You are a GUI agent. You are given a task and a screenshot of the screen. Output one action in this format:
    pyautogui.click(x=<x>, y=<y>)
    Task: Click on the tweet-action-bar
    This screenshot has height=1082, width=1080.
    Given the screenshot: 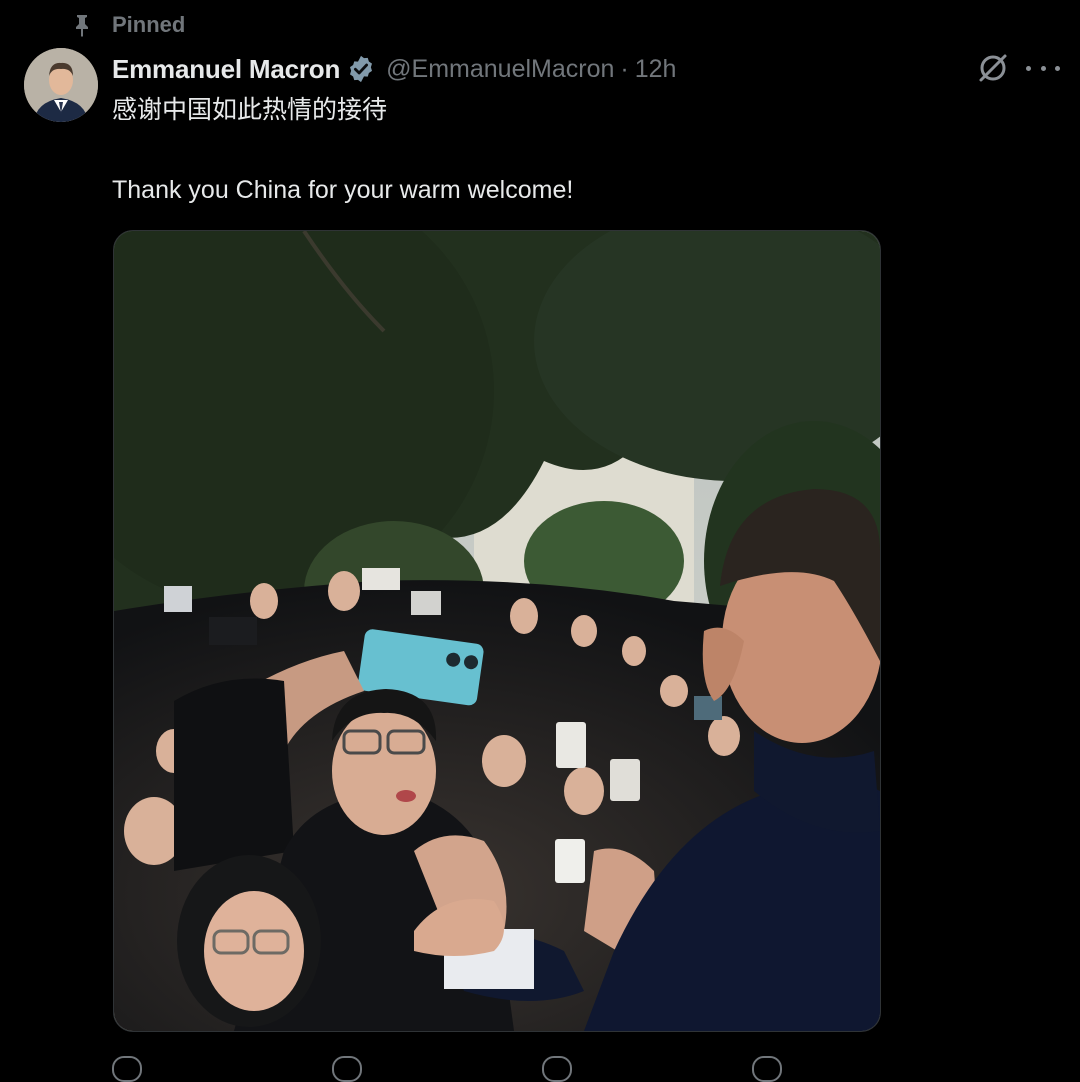 What is the action you would take?
    pyautogui.click(x=562, y=1067)
    